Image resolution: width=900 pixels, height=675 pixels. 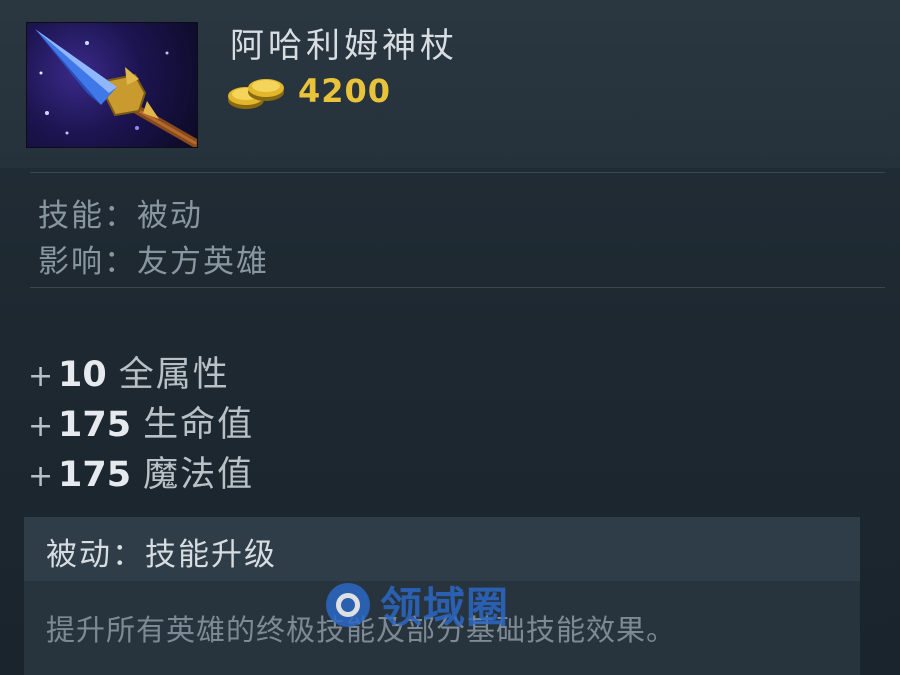 What do you see at coordinates (199, 425) in the screenshot?
I see `attribute-label: 生命值` at bounding box center [199, 425].